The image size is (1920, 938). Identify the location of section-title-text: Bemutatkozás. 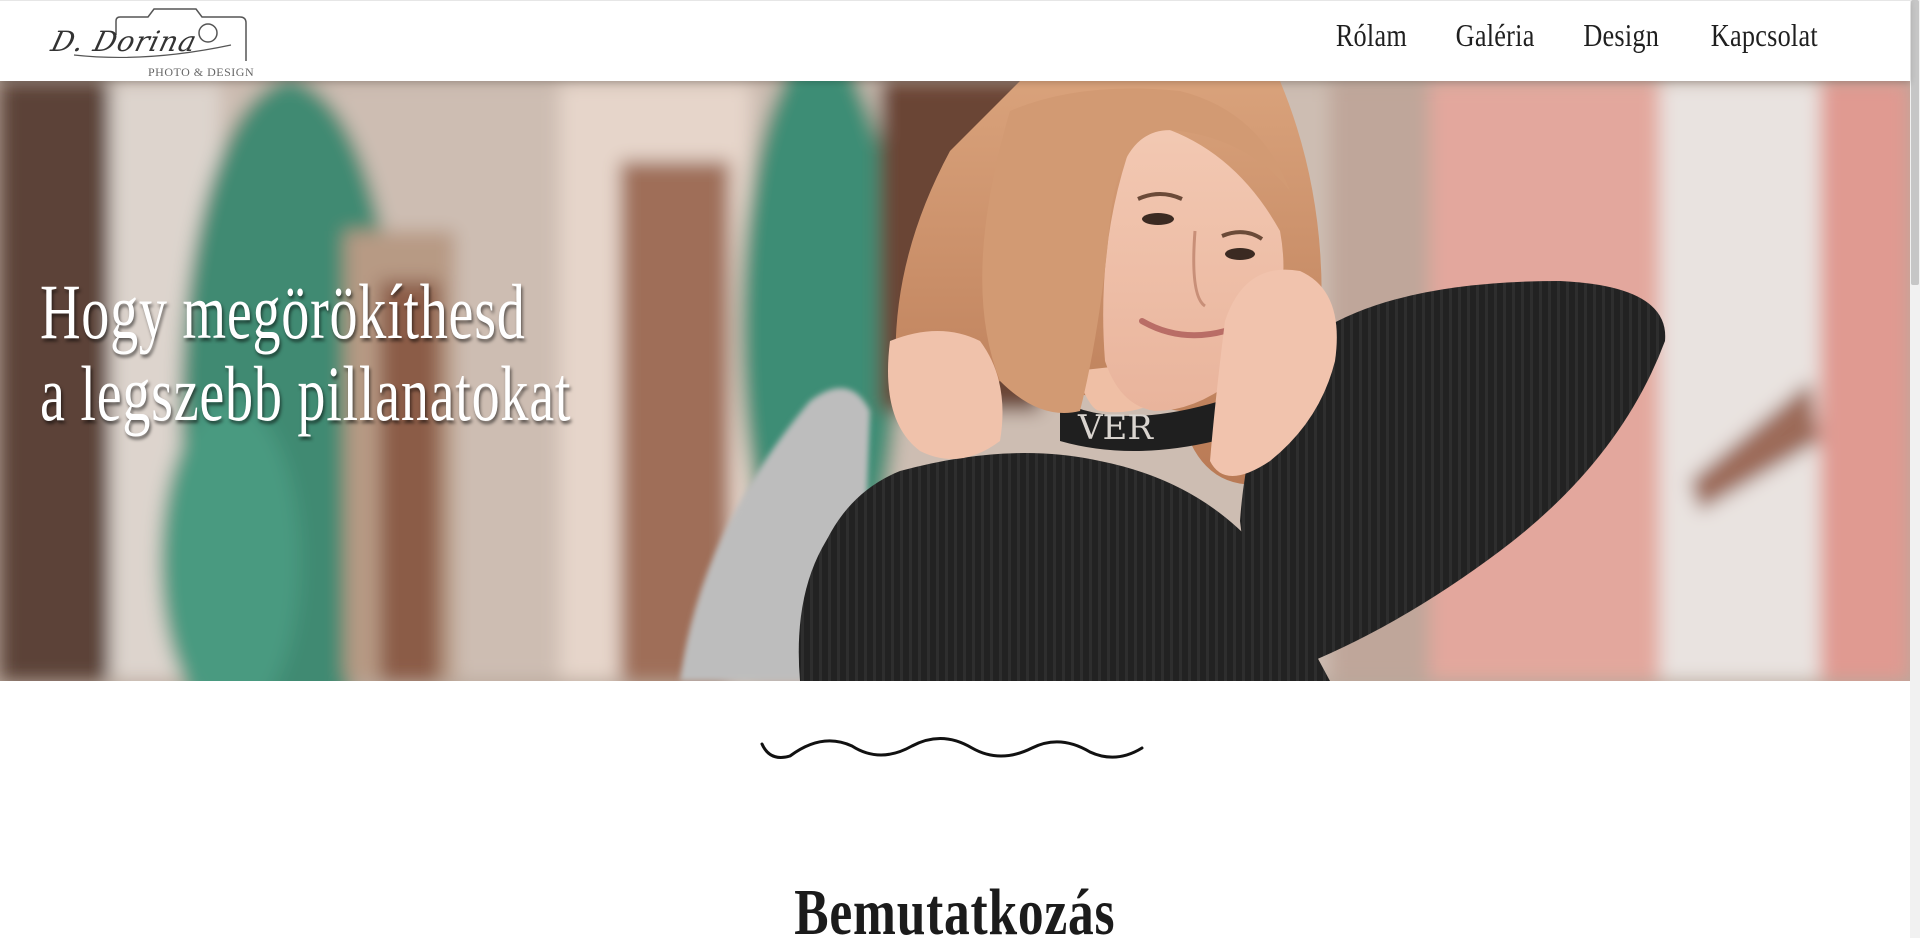
(955, 906).